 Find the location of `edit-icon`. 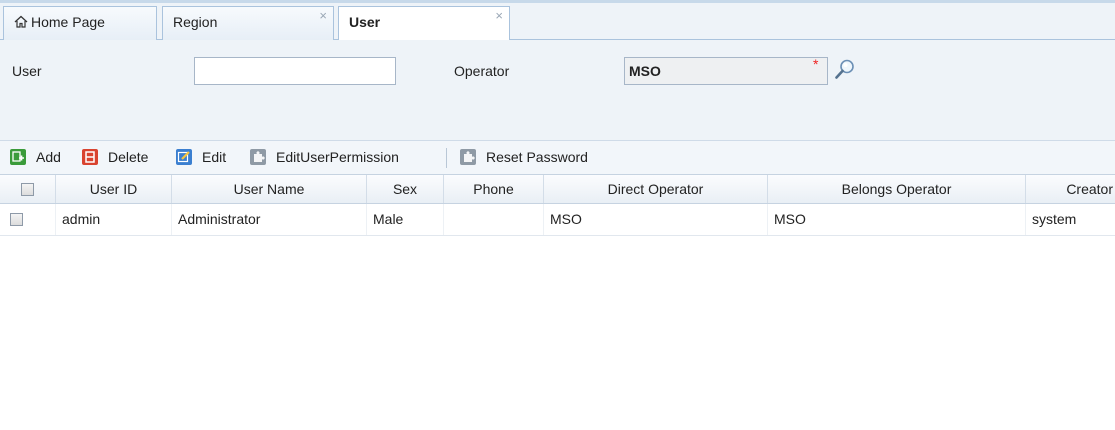

edit-icon is located at coordinates (184, 157).